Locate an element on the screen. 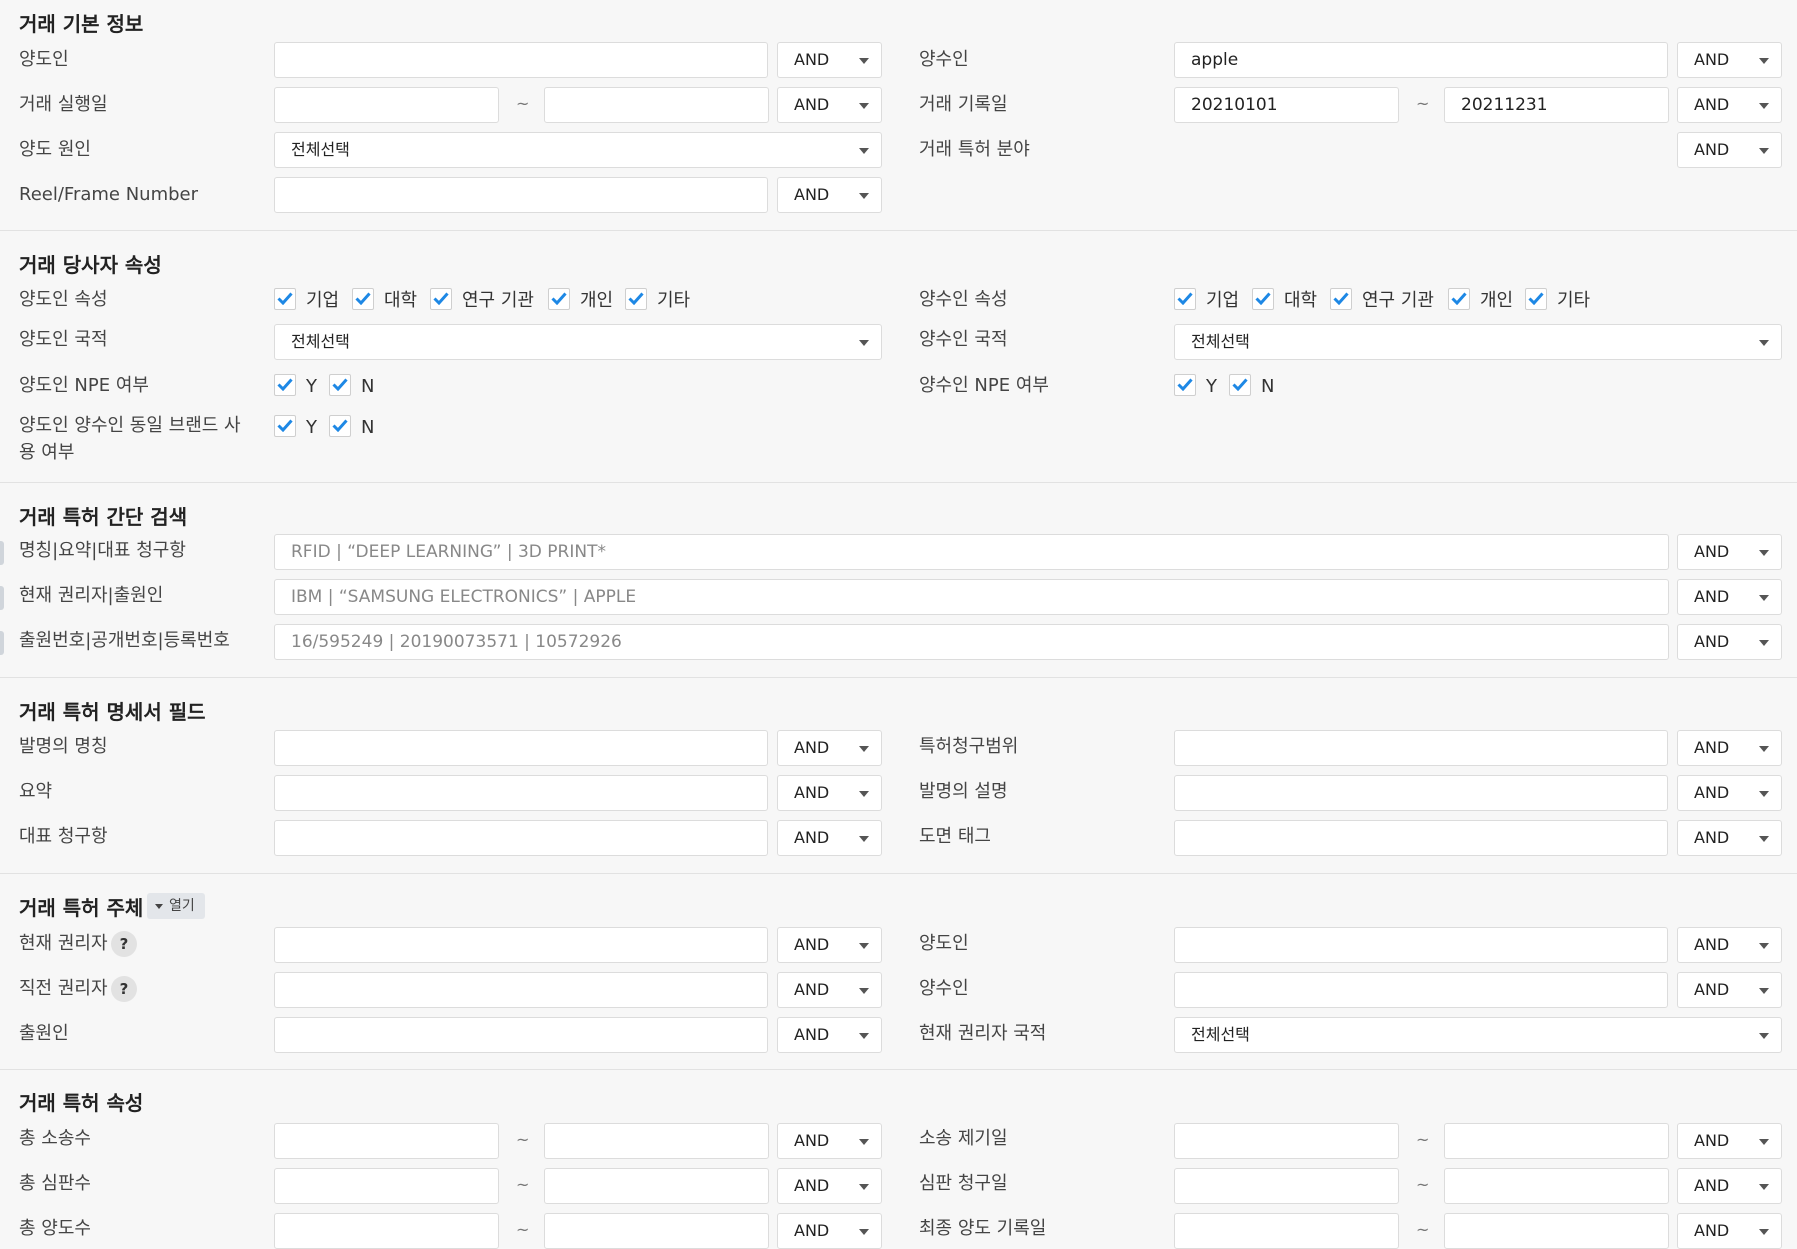 The image size is (1797, 1249). lit-date-to-input is located at coordinates (1556, 1141).